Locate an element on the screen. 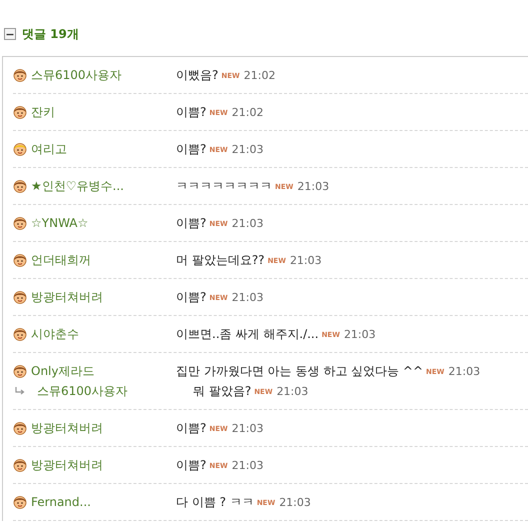  comment-text: ㅋㅋㅋㅋㅋㅋㅋㅋ is located at coordinates (224, 186).